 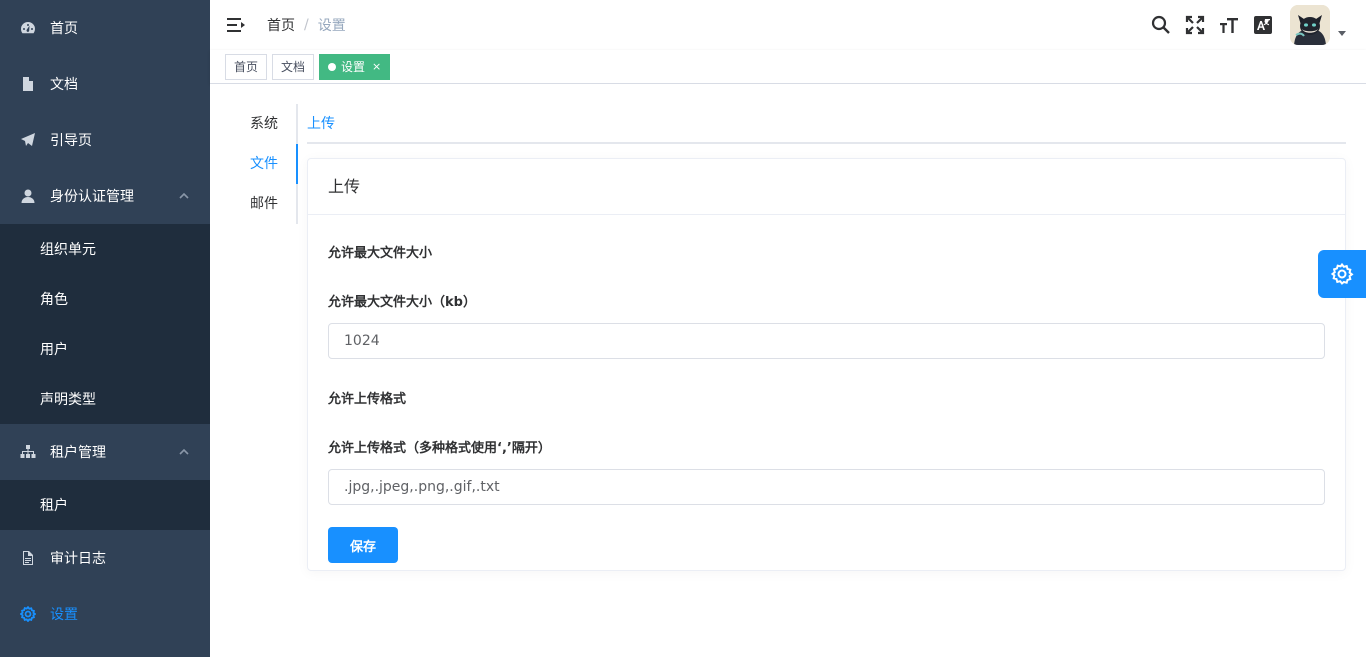 I want to click on tags-view: 首页 文档 设置 ×, so click(x=788, y=67).